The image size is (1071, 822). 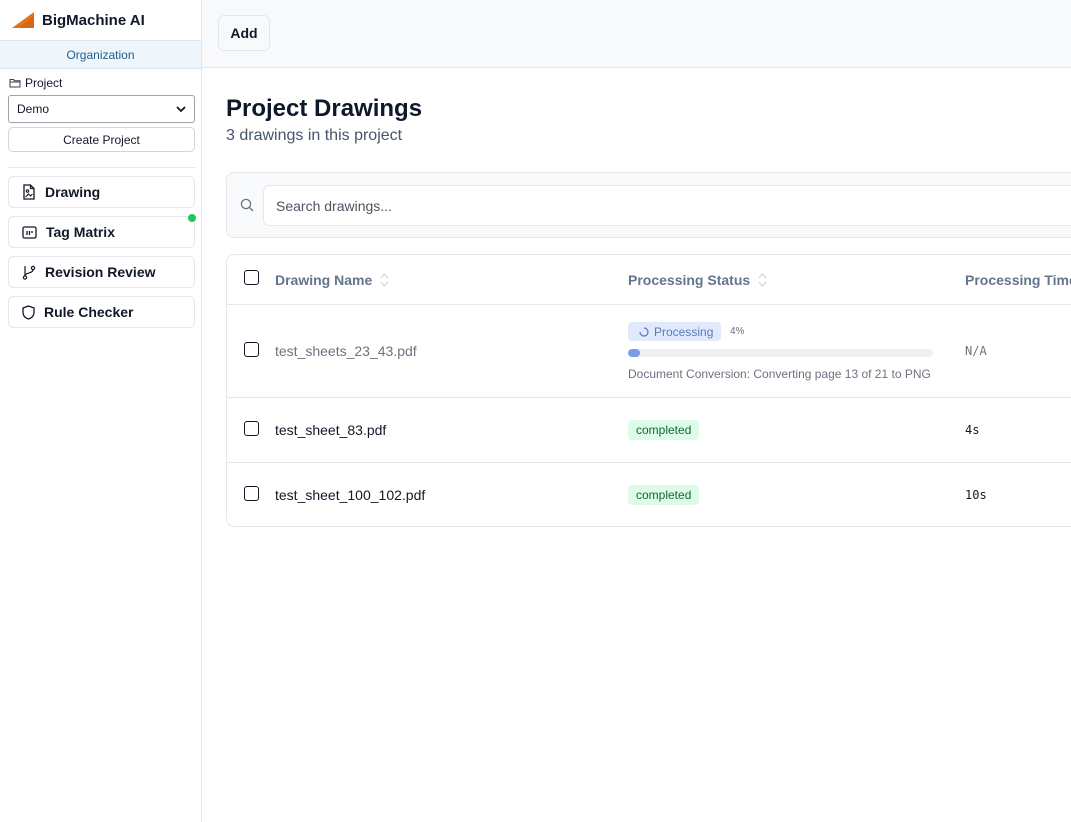 I want to click on page-title: Project Drawings, so click(x=324, y=108).